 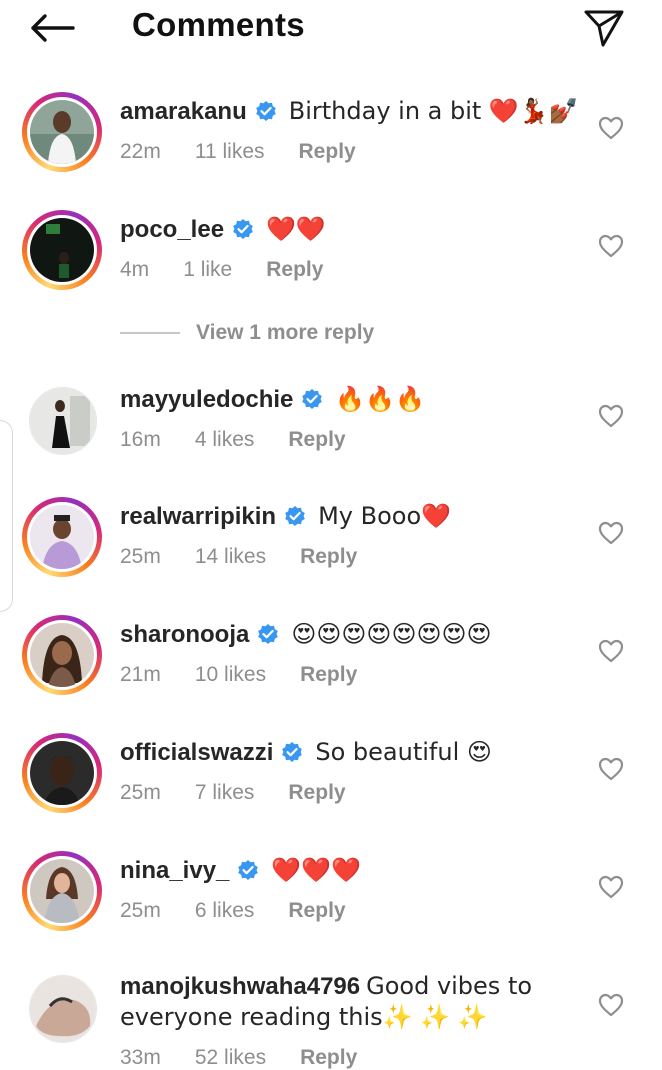 I want to click on likes-count: 11 likes, so click(x=230, y=152).